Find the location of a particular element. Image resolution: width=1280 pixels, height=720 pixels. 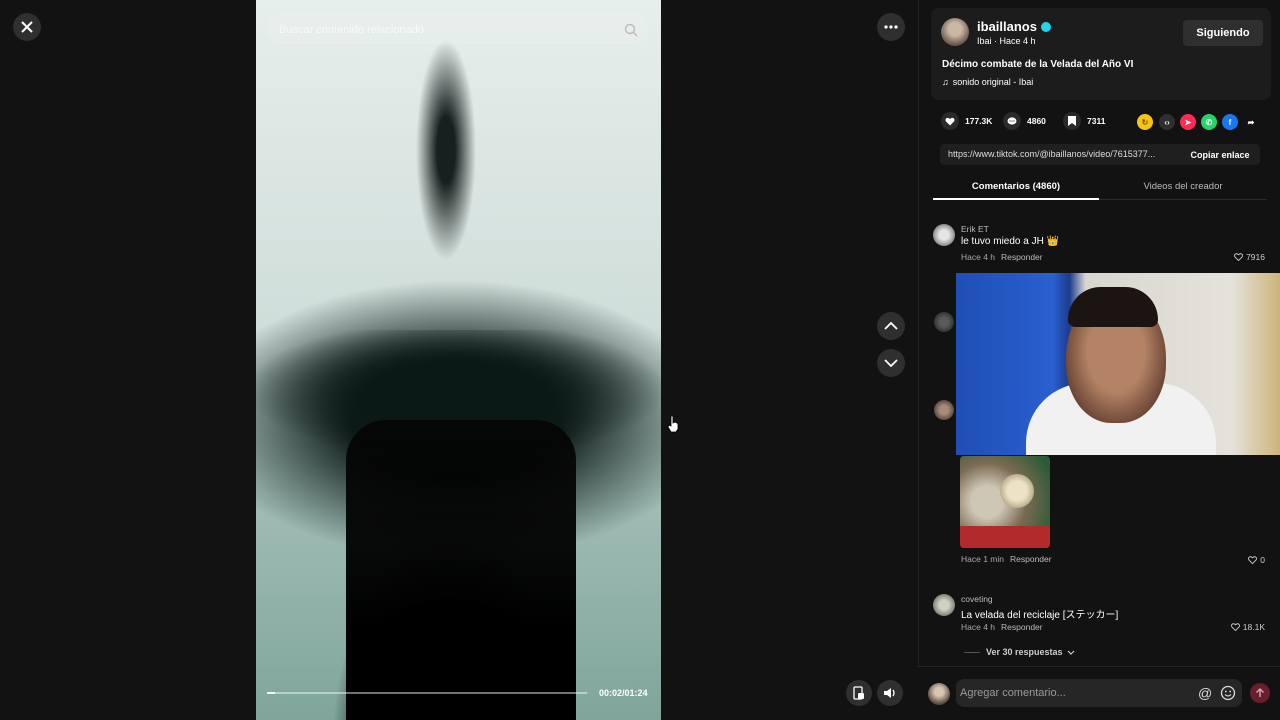

view-replies-button: Ver 30 respuestas is located at coordinates (1019, 652).